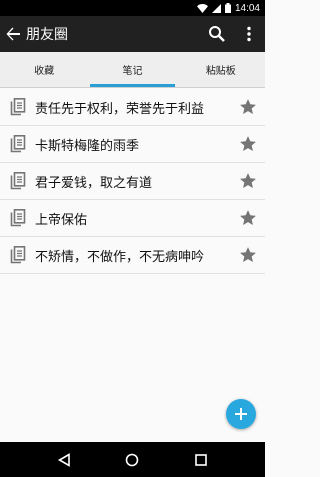 This screenshot has height=477, width=320. I want to click on arrow-back-icon, so click(13, 34).